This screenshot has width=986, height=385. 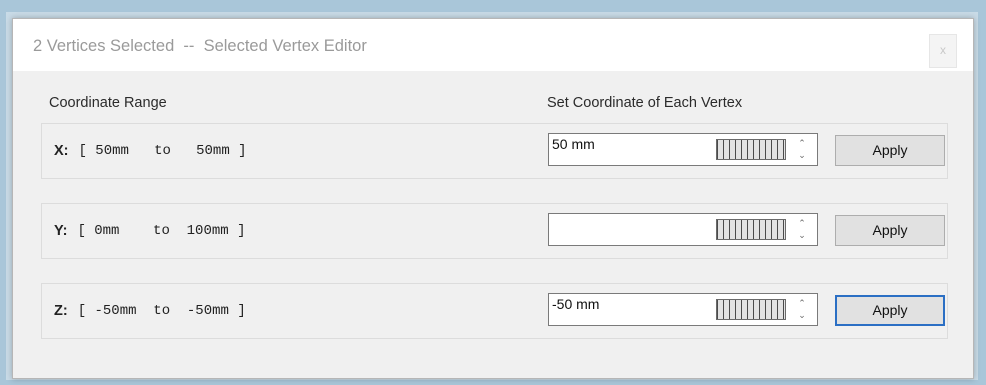 I want to click on axis-label-y: Y:, so click(x=61, y=231).